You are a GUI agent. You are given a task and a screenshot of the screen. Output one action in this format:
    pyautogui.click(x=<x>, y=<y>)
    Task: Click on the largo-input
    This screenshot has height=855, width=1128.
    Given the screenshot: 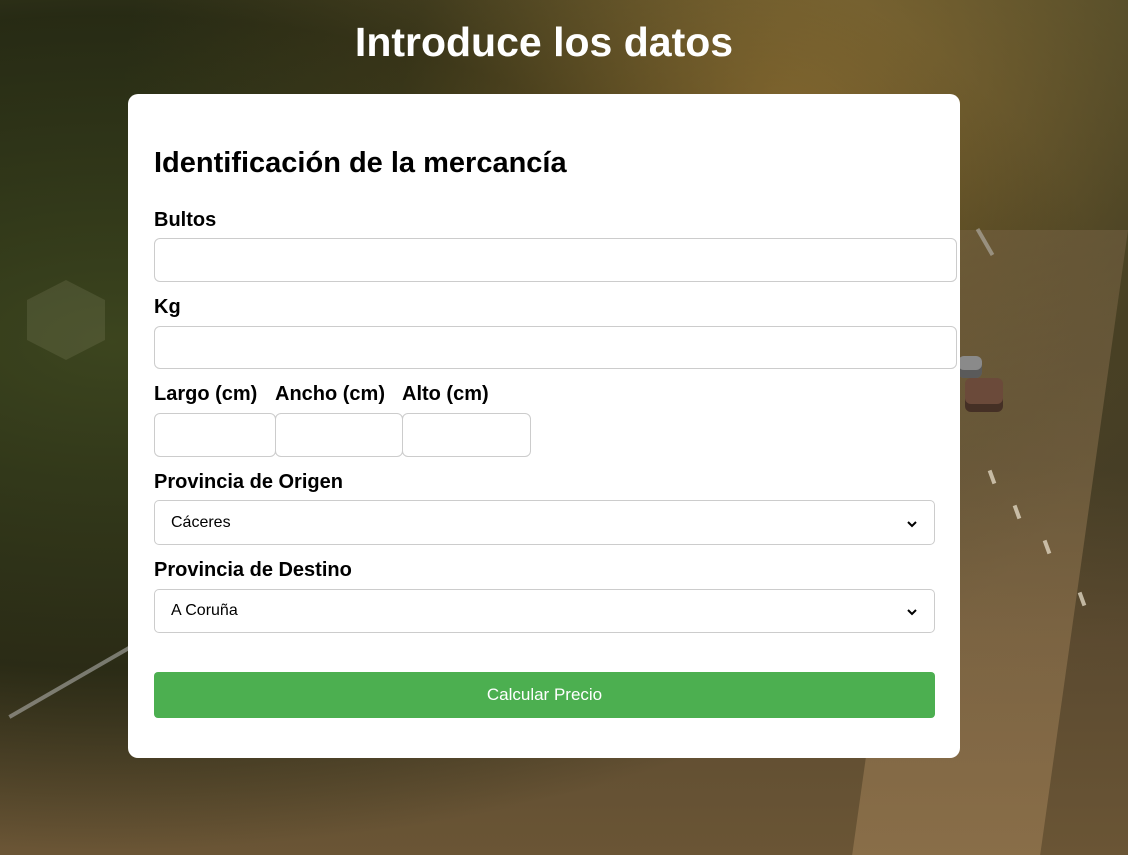 What is the action you would take?
    pyautogui.click(x=215, y=435)
    